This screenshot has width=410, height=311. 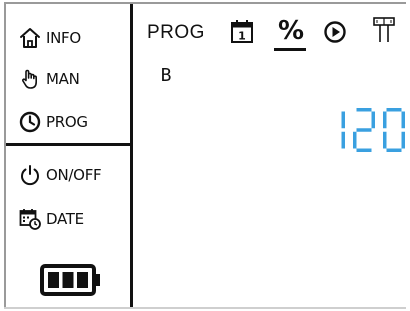 I want to click on sidebar-item-label: MAN, so click(x=63, y=79).